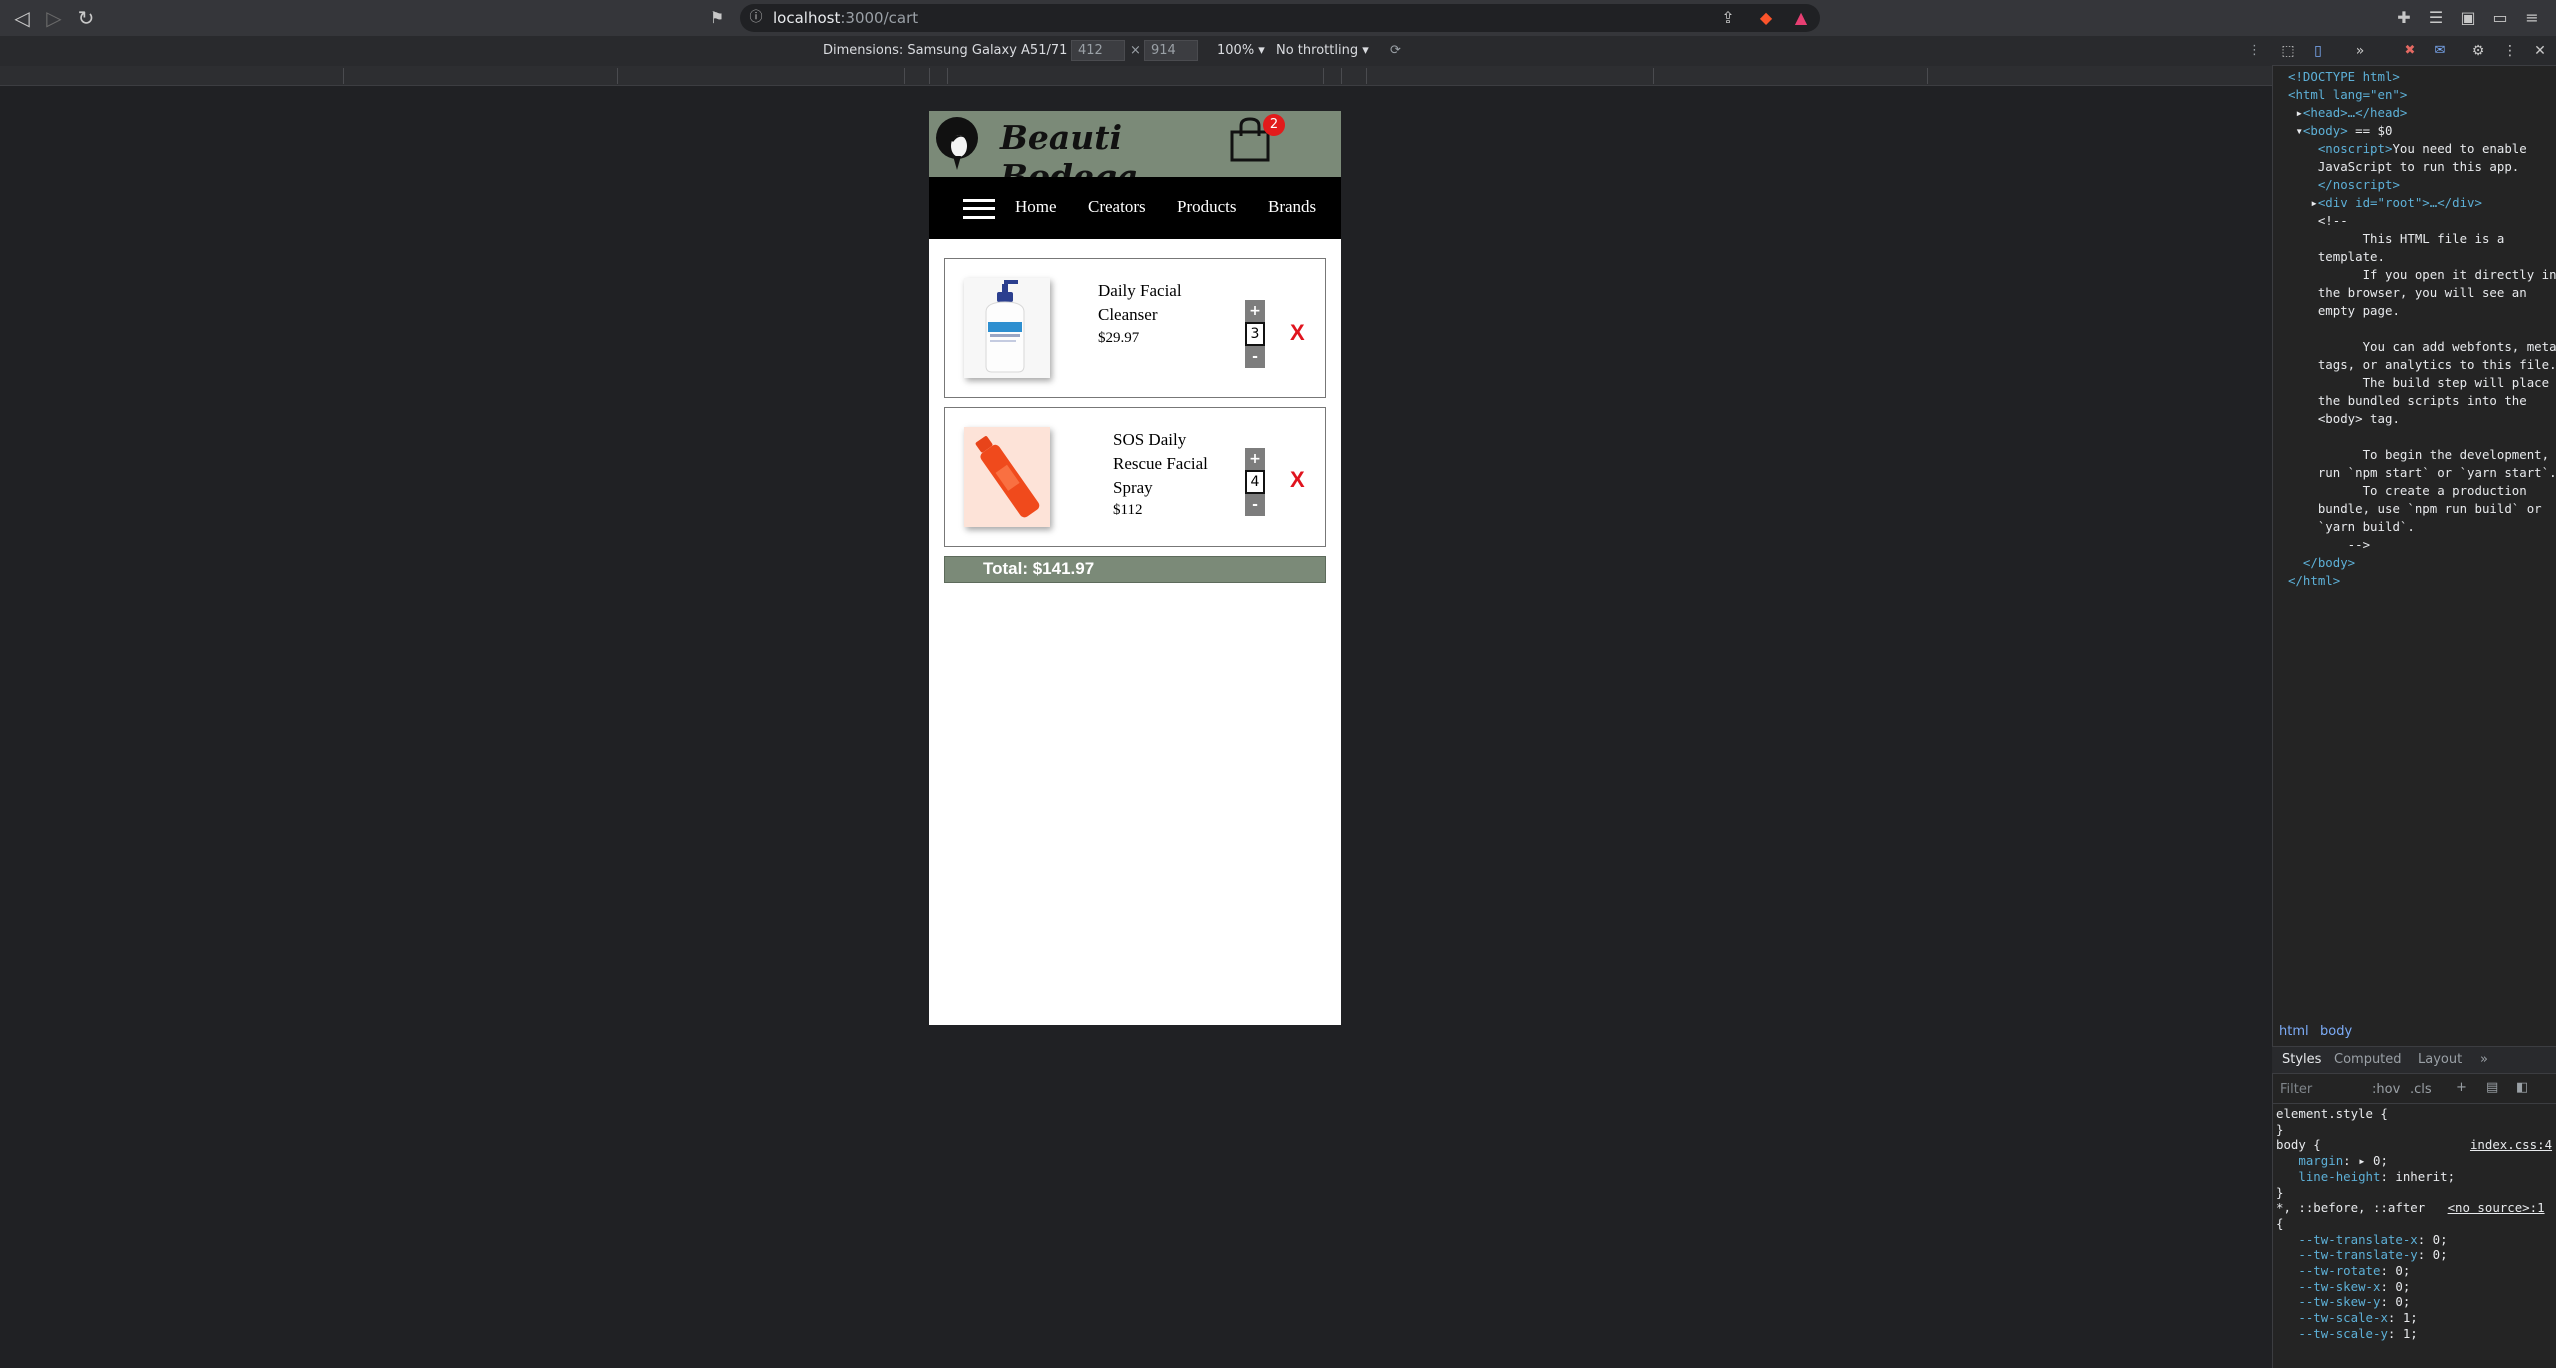 The height and width of the screenshot is (1368, 2556). What do you see at coordinates (1119, 338) in the screenshot?
I see `product-price: $29.97` at bounding box center [1119, 338].